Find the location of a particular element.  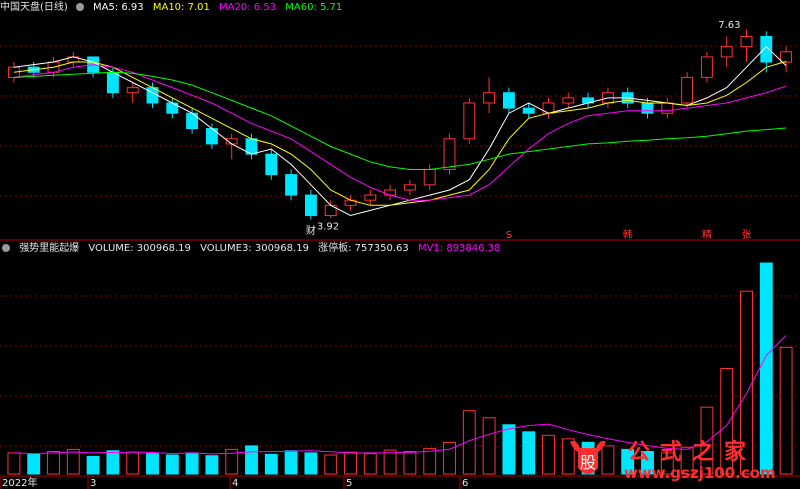

event-marker: 财 is located at coordinates (311, 230).